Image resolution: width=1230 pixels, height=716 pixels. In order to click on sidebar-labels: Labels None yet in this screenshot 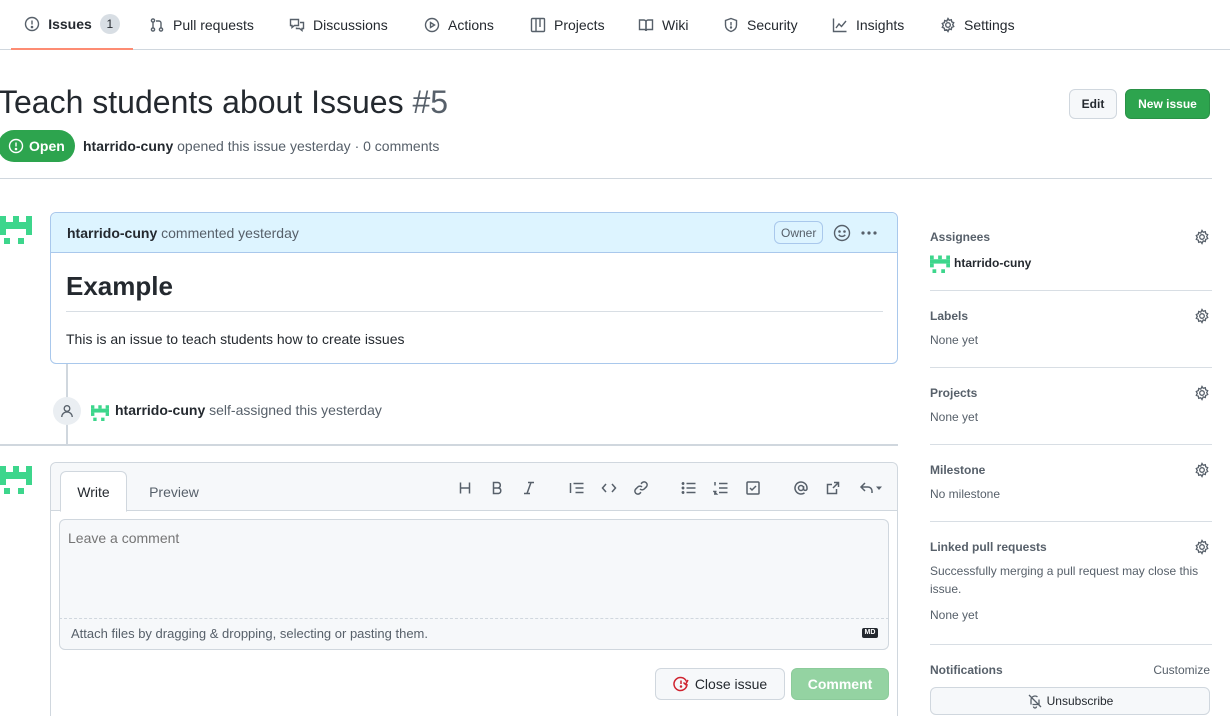, I will do `click(1070, 327)`.